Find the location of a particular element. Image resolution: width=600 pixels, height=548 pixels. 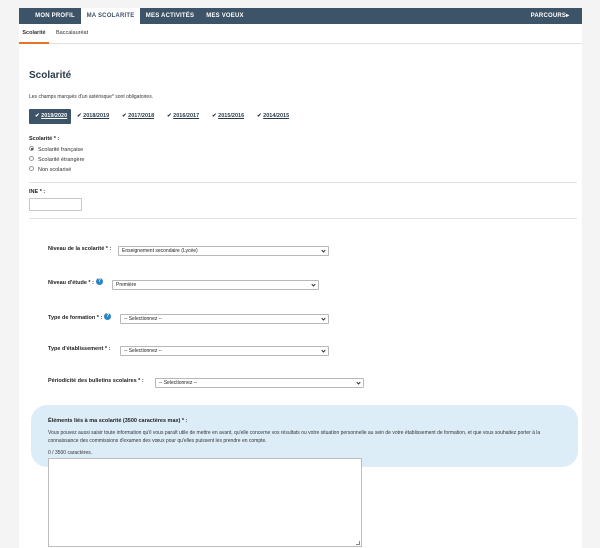

type-etablissement-select: -- Selectionnez -- is located at coordinates (224, 351).